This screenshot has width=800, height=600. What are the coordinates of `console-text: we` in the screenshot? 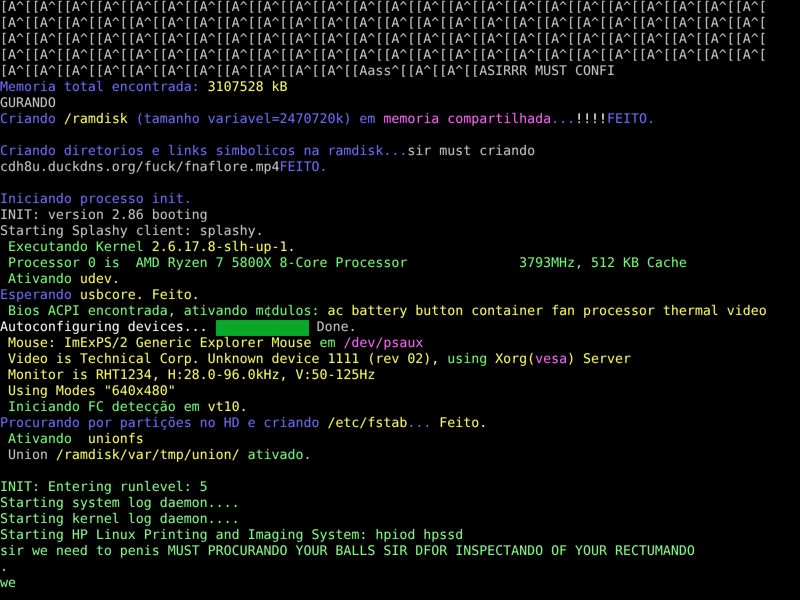 It's located at (8, 584).